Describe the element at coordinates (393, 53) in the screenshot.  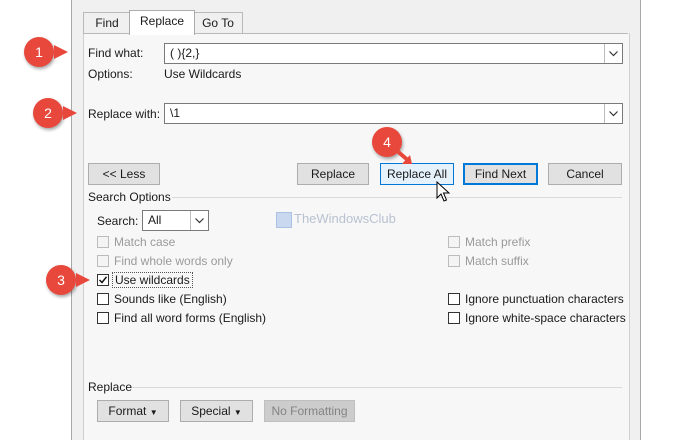
I see `find-what-combo: ( ){2,}` at that location.